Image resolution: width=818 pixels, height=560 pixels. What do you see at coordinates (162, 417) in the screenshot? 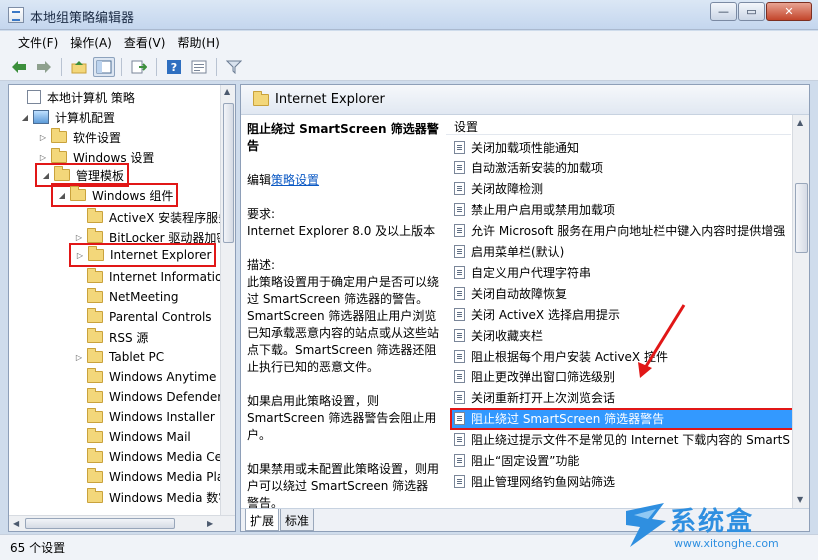
I see `tree-item-label: Windows Installer` at bounding box center [162, 417].